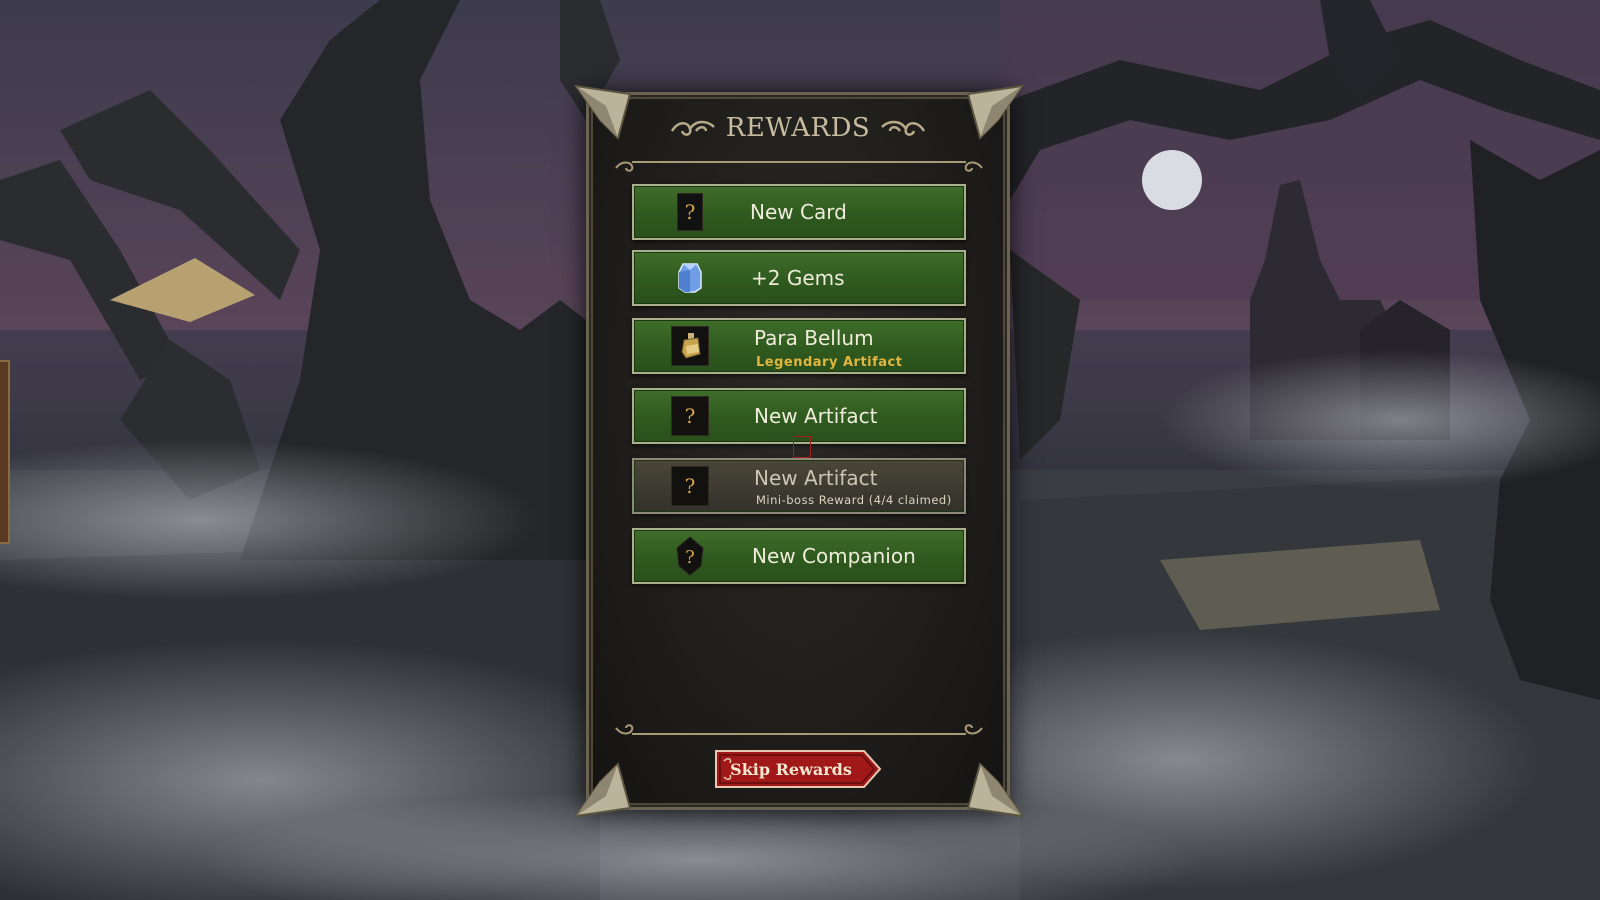  I want to click on flourish-left-icon, so click(692, 128).